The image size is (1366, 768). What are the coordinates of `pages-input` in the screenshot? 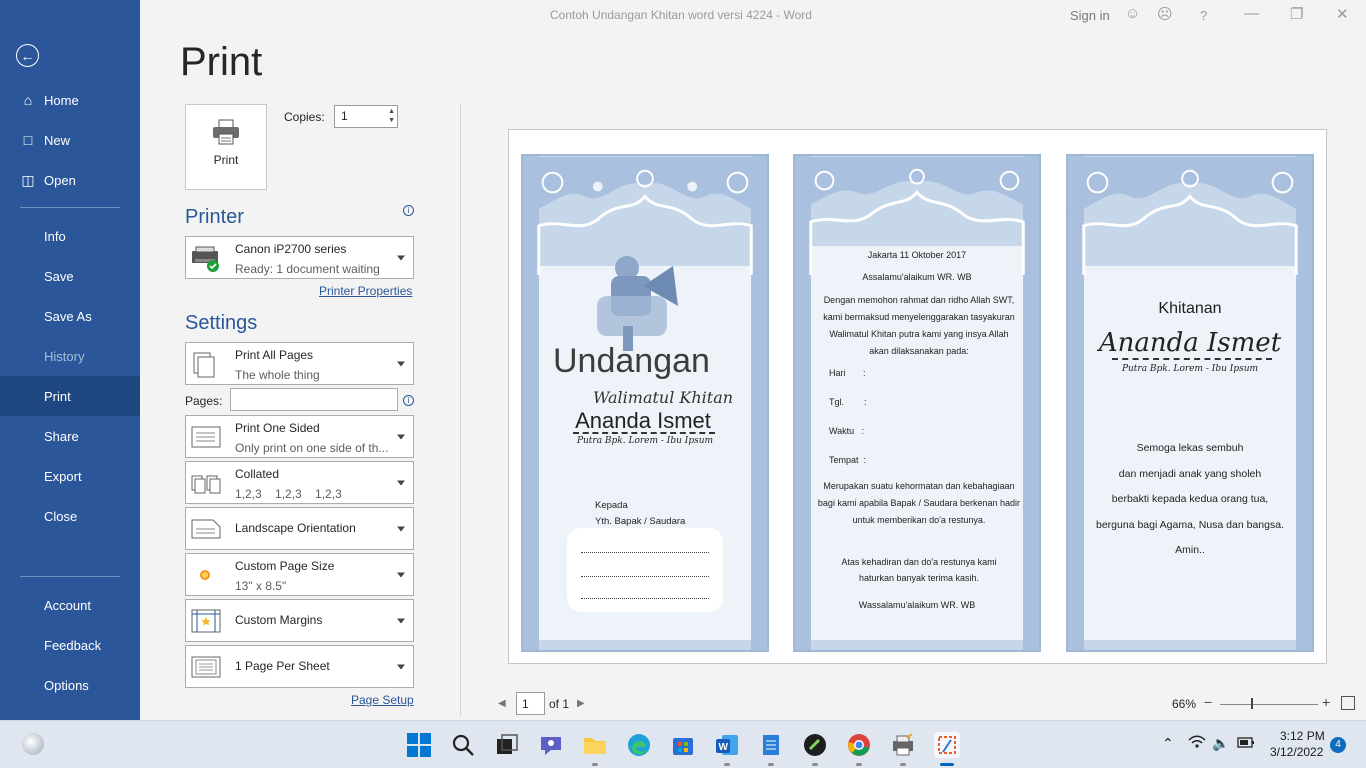 It's located at (314, 399).